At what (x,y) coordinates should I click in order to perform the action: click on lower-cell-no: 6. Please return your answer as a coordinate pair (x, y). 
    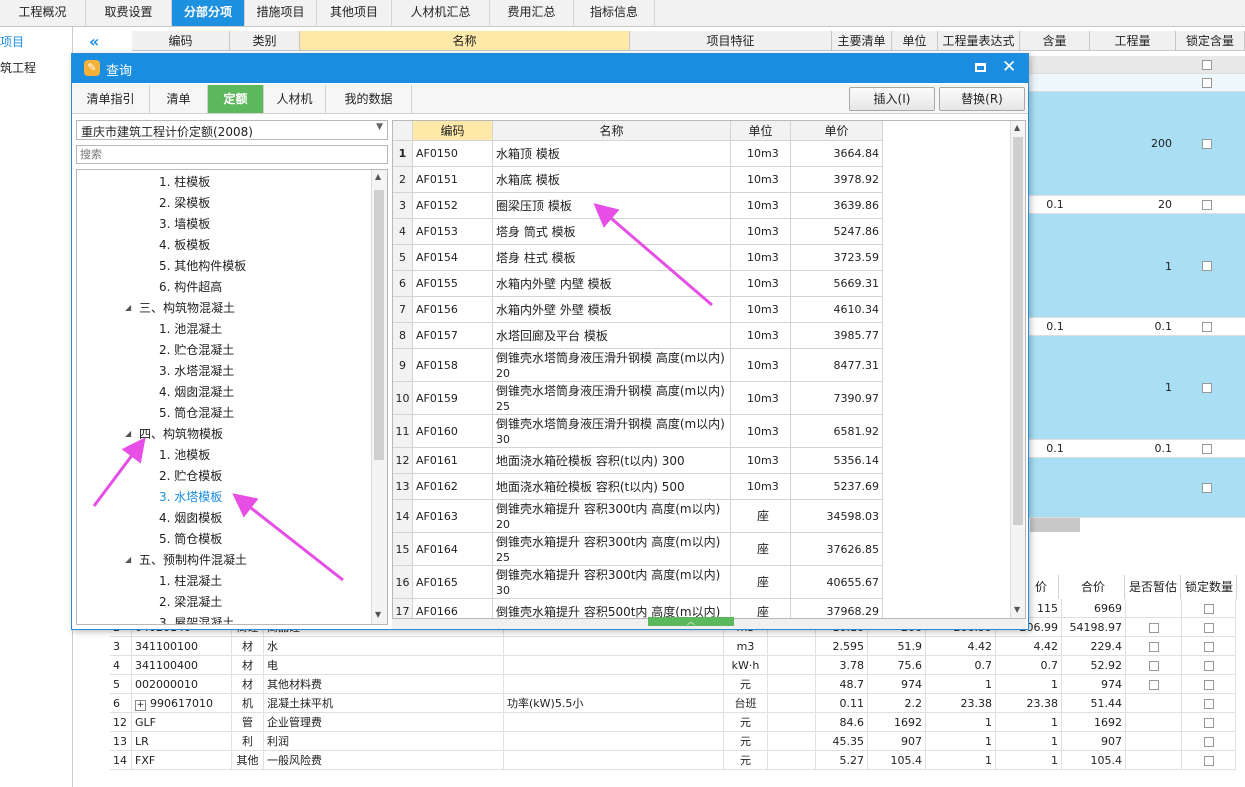
    Looking at the image, I should click on (121, 703).